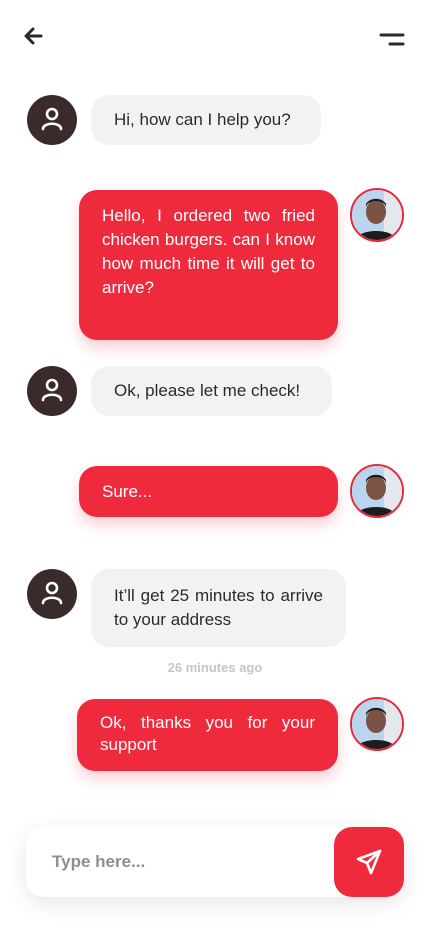  Describe the element at coordinates (187, 862) in the screenshot. I see `message-input` at that location.